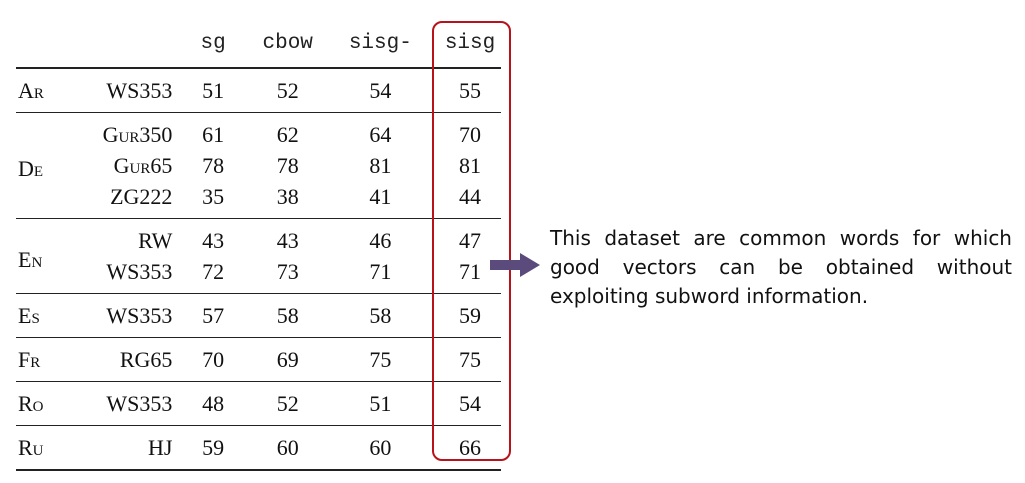 This screenshot has height=483, width=1025. Describe the element at coordinates (213, 90) in the screenshot. I see `cell-sg: 51` at that location.